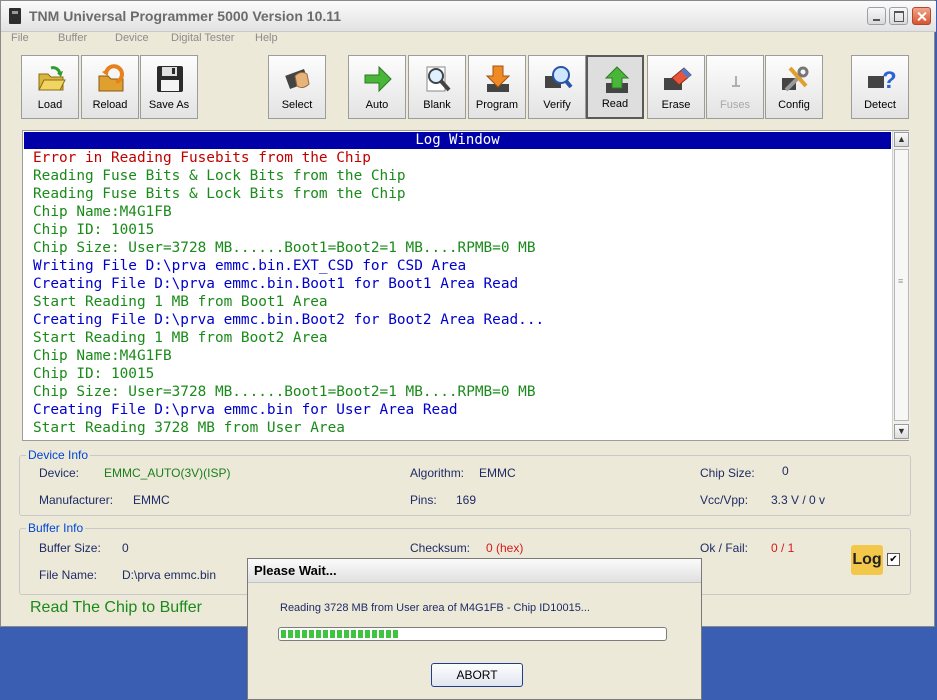  I want to click on vcc-value: 3.3 V / 0 v, so click(798, 500).